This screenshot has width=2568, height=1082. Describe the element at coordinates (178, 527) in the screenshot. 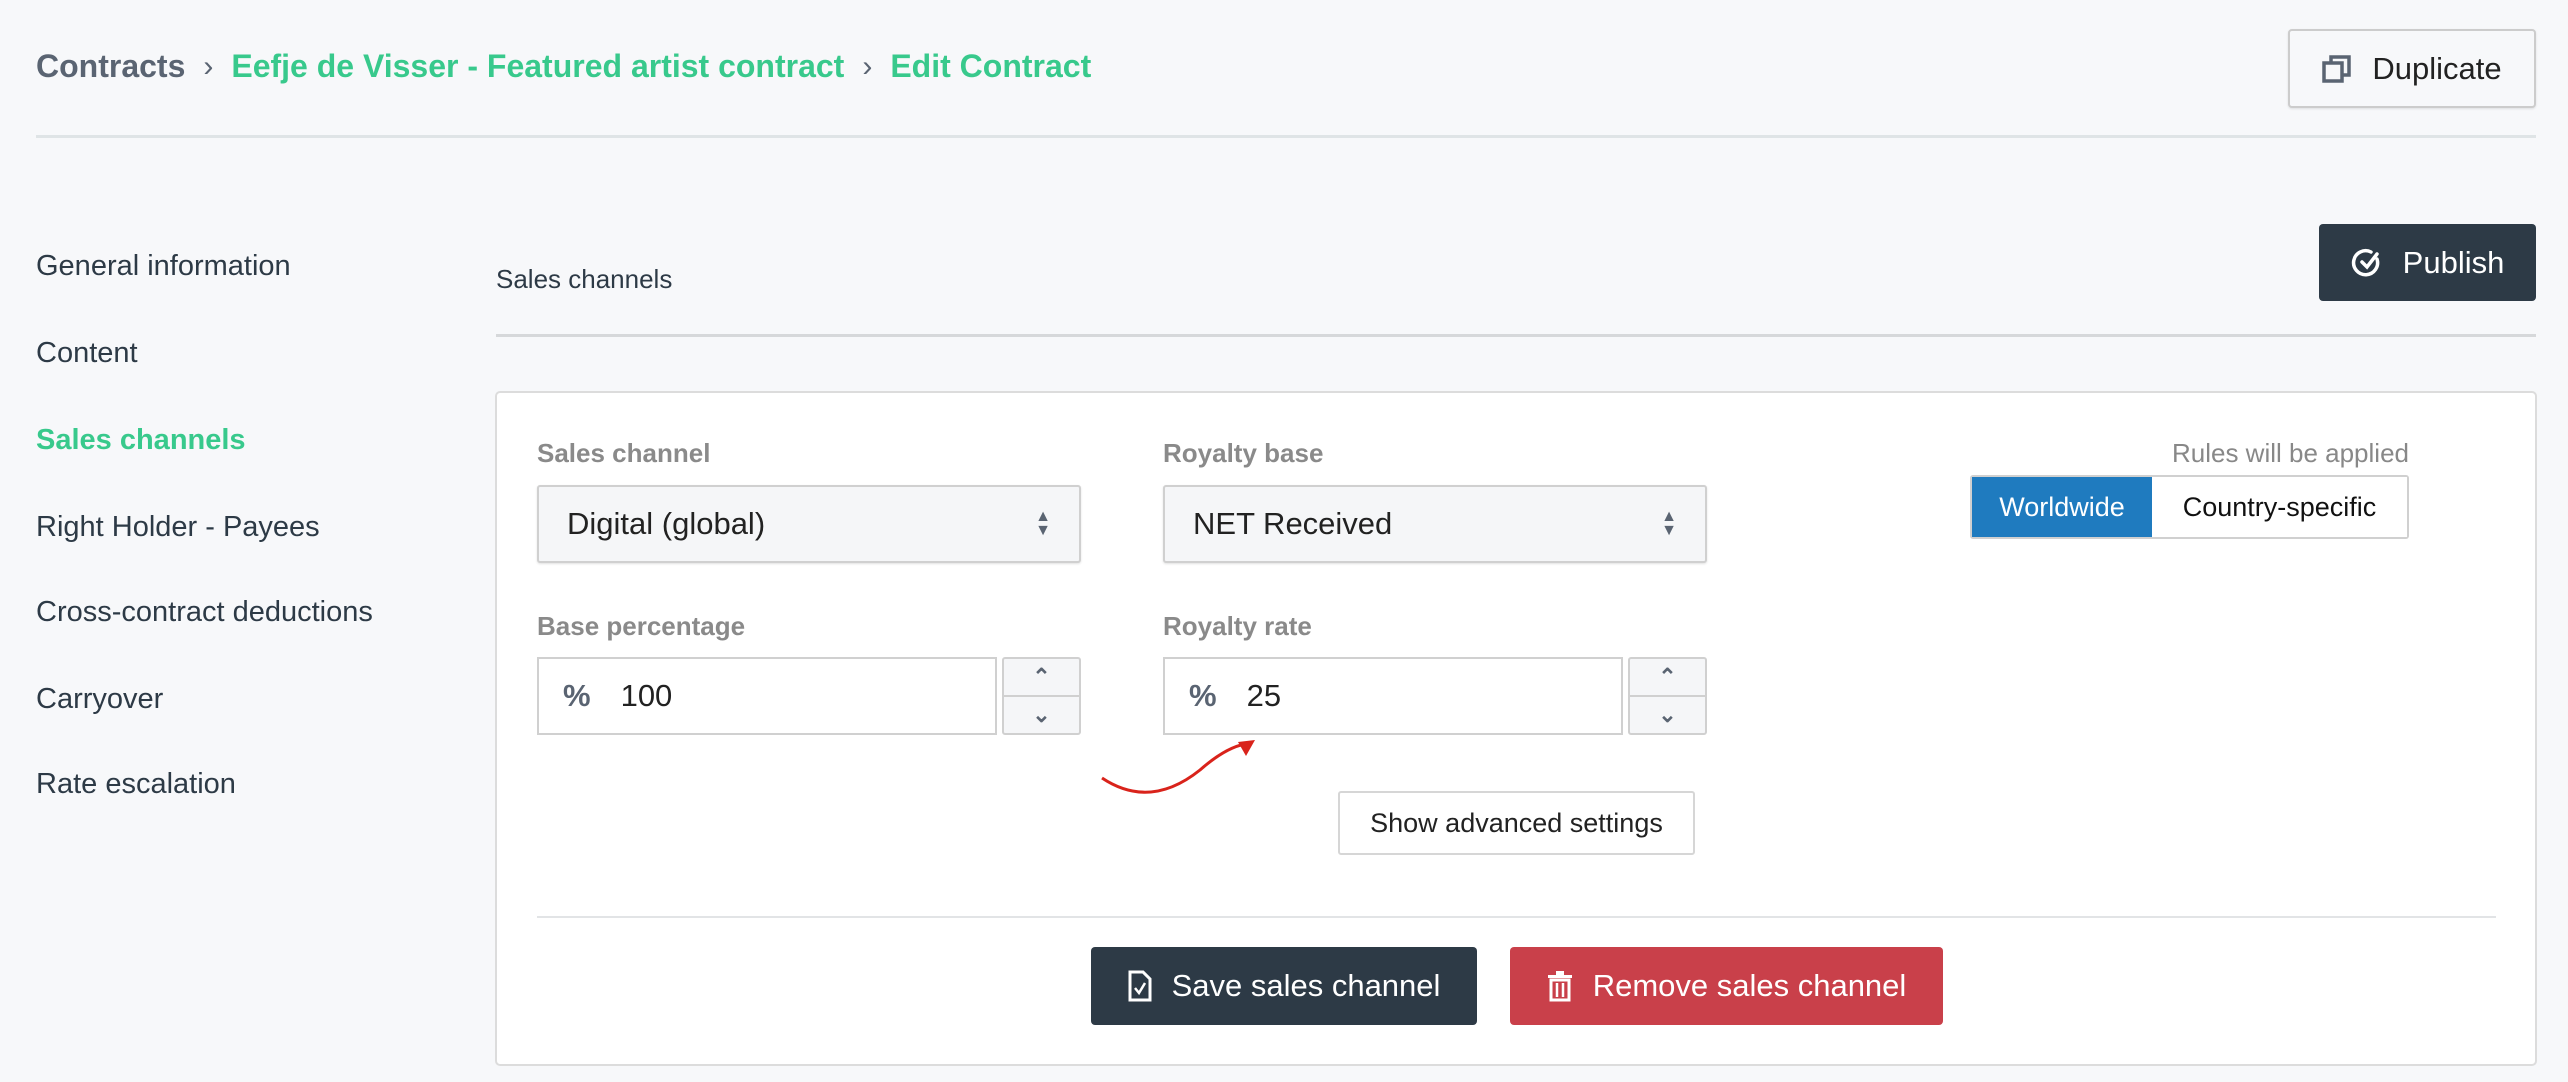

I see `sidebar-item-right-holder-payees: Right Holder - Payees` at that location.